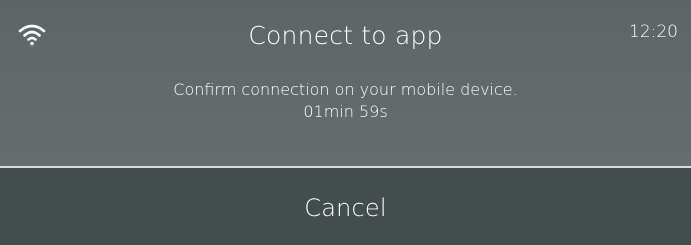 The image size is (691, 245). What do you see at coordinates (653, 32) in the screenshot?
I see `status-clock: 12:20` at bounding box center [653, 32].